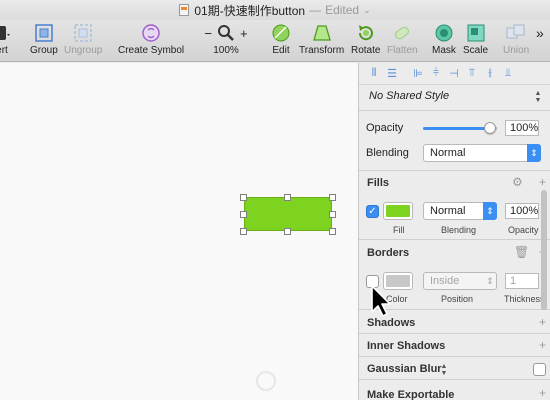 This screenshot has height=400, width=550. I want to click on shared-style-label: No Shared Style, so click(409, 96).